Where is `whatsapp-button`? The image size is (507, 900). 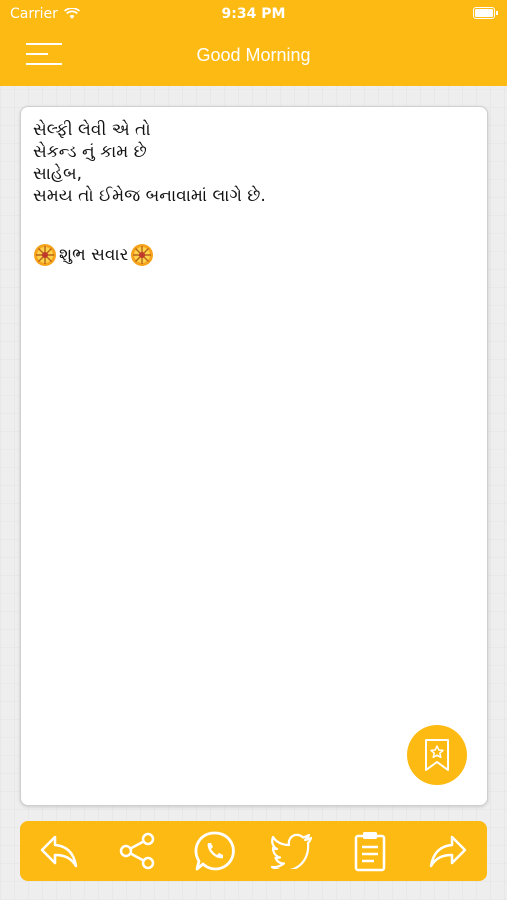
whatsapp-button is located at coordinates (215, 851).